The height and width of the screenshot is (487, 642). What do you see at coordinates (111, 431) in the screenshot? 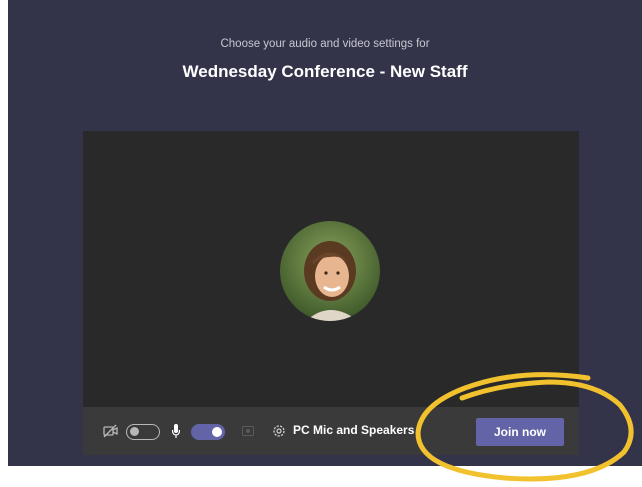
I see `camera-off-icon` at bounding box center [111, 431].